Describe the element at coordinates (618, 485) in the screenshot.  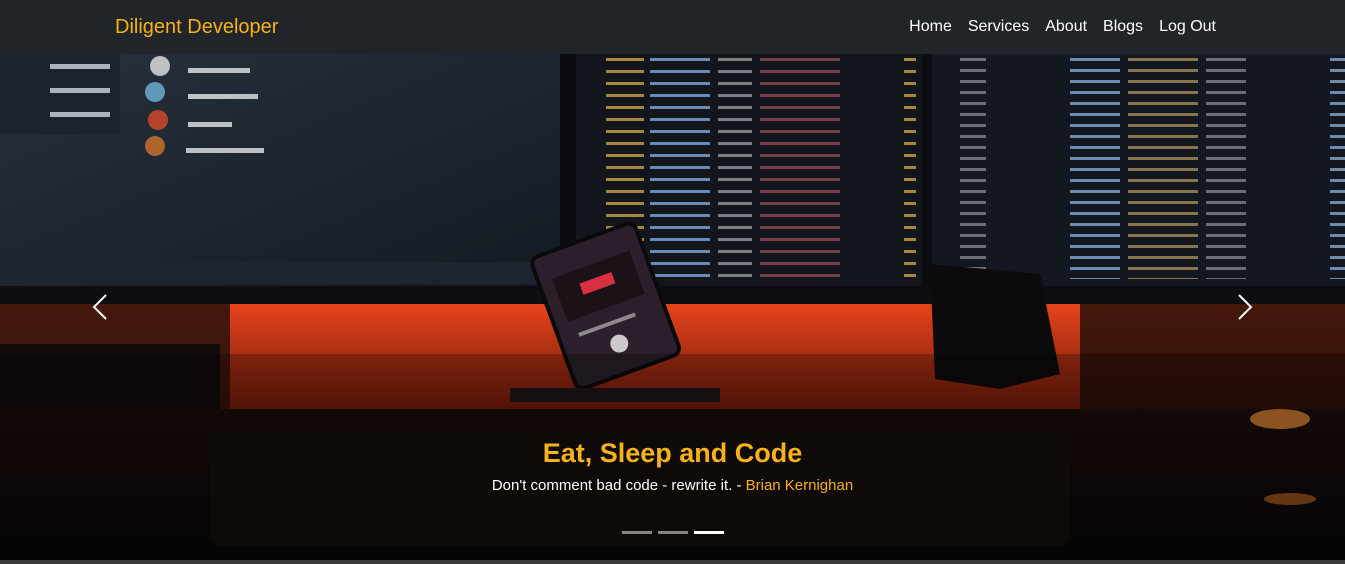
I see `quote-text: Don't comment bad code - rewrite it. -` at that location.